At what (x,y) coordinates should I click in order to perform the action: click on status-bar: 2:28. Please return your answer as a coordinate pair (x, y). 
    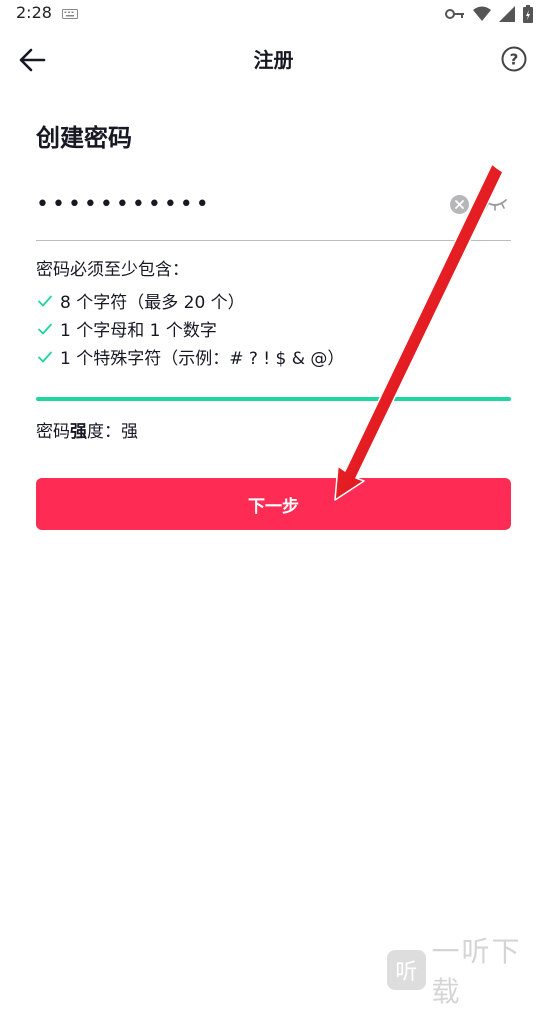
    Looking at the image, I should click on (273, 15).